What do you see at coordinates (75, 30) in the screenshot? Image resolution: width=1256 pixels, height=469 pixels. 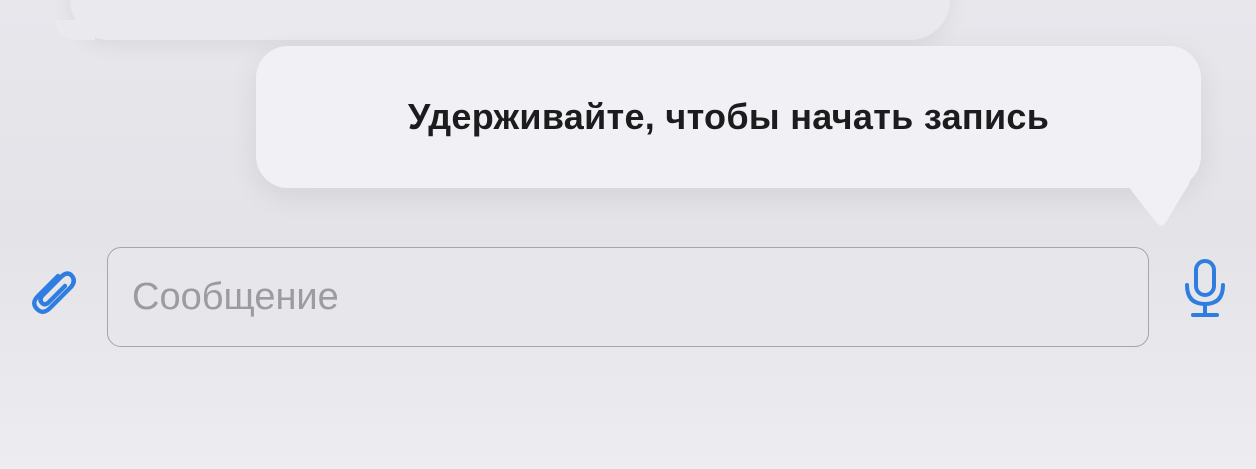 I see `previous-message-bubble-tail` at bounding box center [75, 30].